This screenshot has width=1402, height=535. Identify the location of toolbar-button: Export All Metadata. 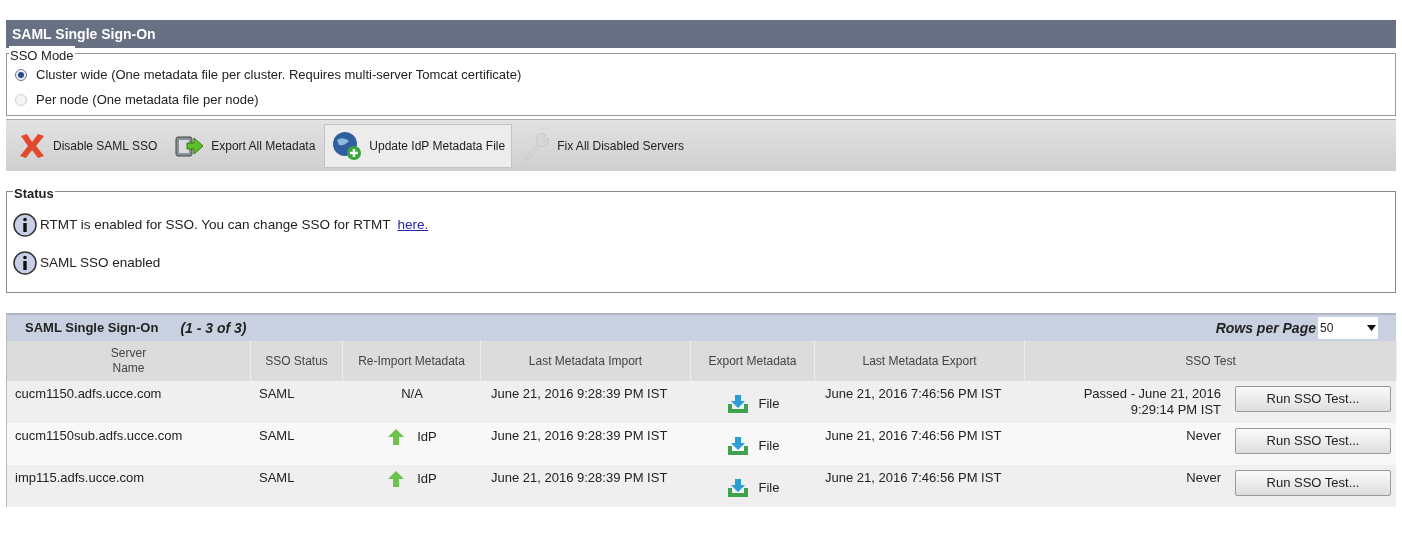
(244, 145).